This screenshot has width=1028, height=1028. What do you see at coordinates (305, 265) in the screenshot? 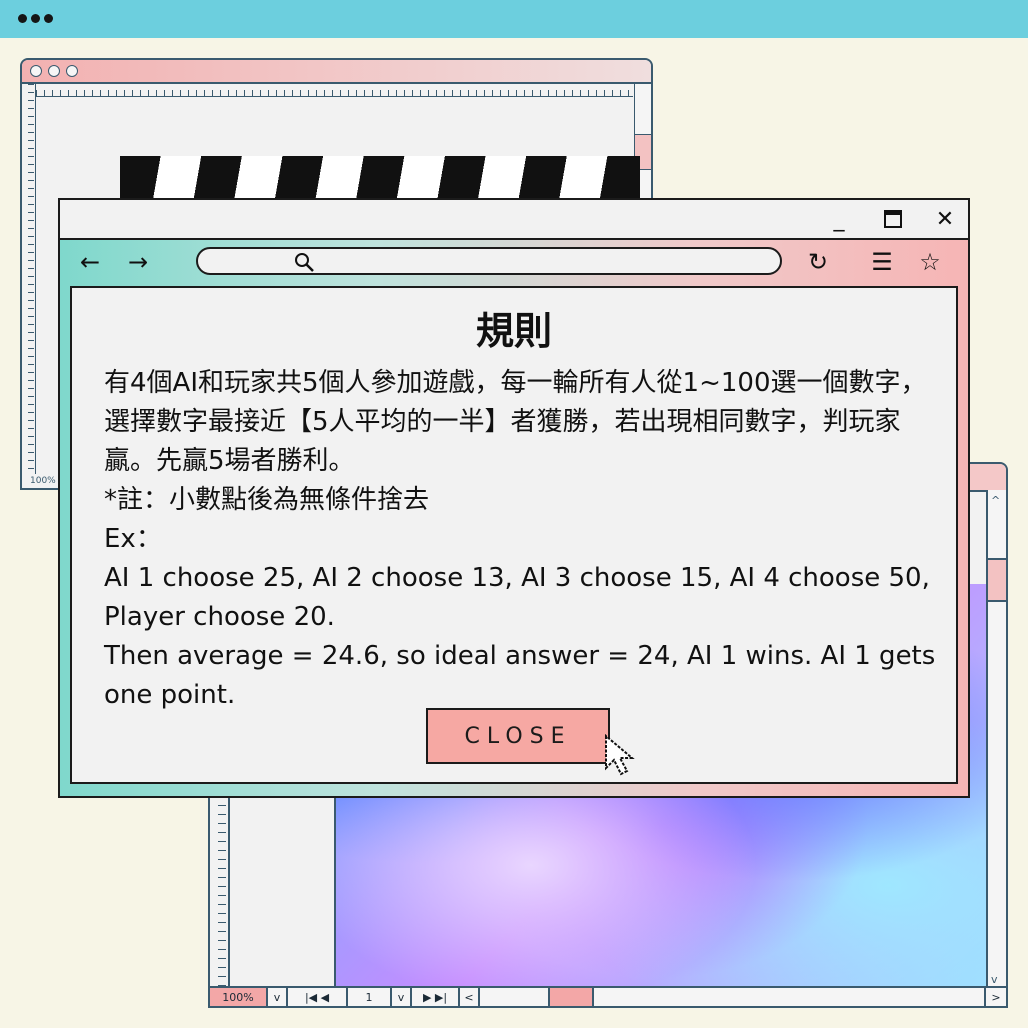
I see `search-icon` at bounding box center [305, 265].